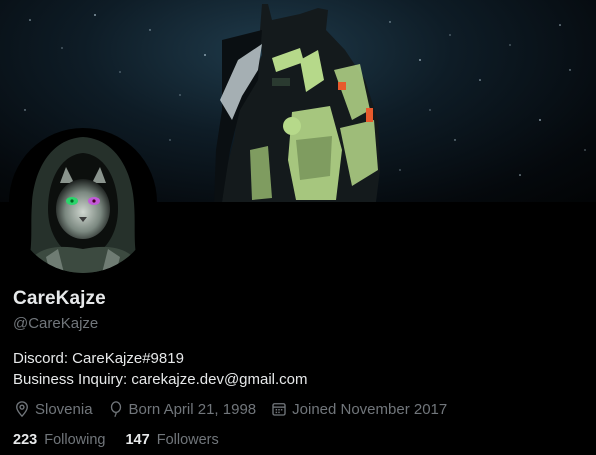 This screenshot has width=596, height=455. Describe the element at coordinates (64, 409) in the screenshot. I see `location-text: Slovenia` at that location.